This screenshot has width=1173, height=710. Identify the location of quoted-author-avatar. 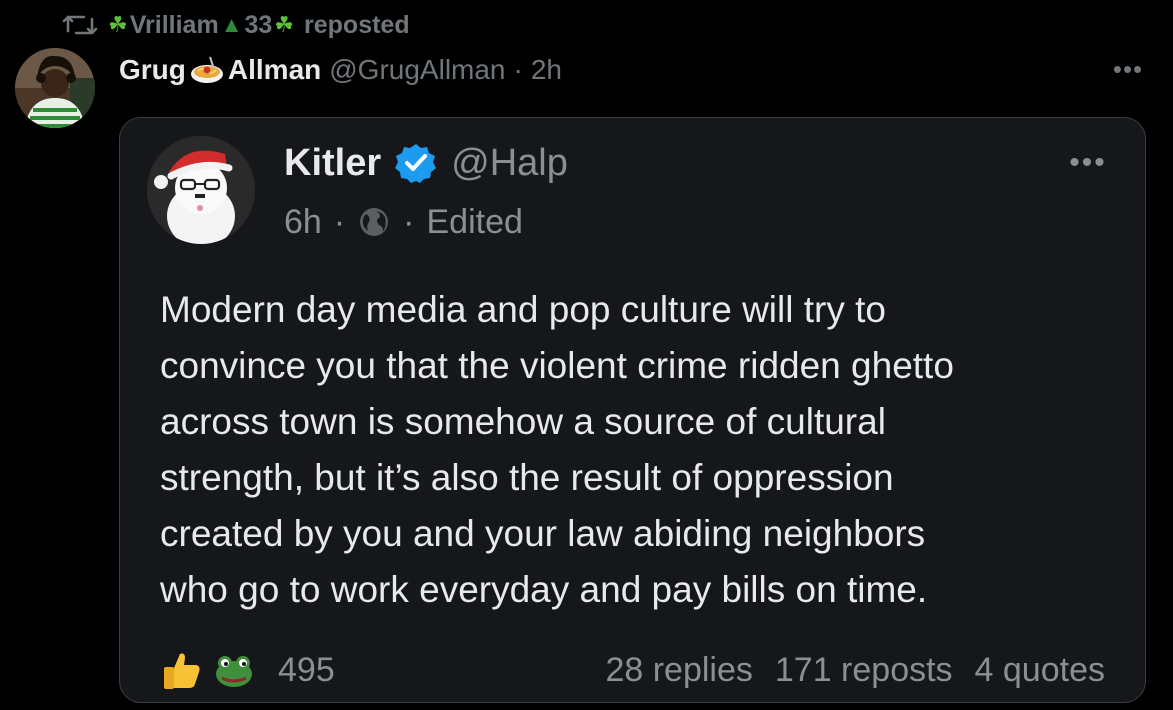
(201, 190).